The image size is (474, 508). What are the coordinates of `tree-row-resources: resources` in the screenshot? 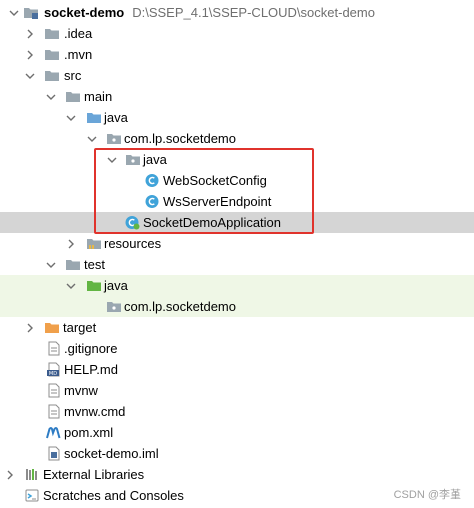 It's located at (237, 243).